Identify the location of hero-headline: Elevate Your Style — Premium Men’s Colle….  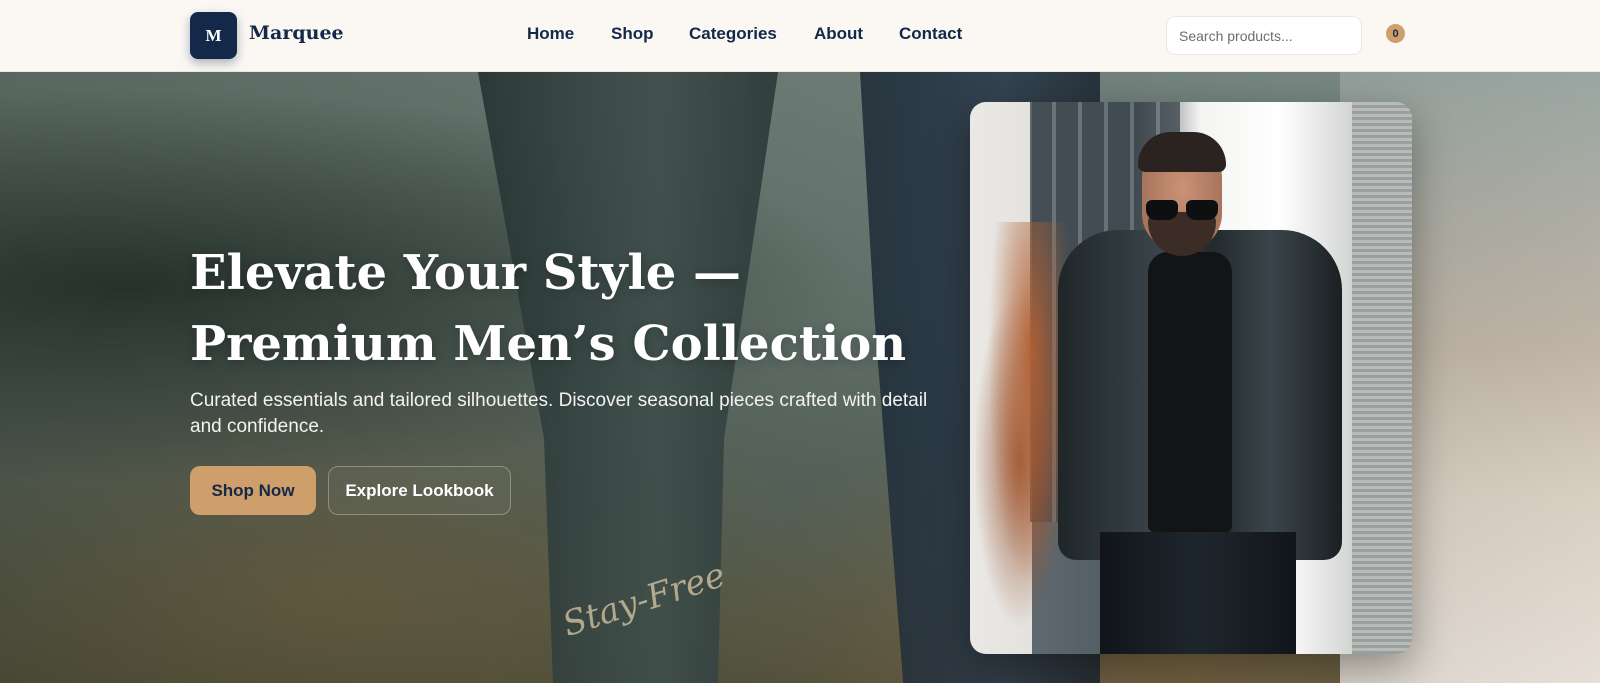
(548, 308).